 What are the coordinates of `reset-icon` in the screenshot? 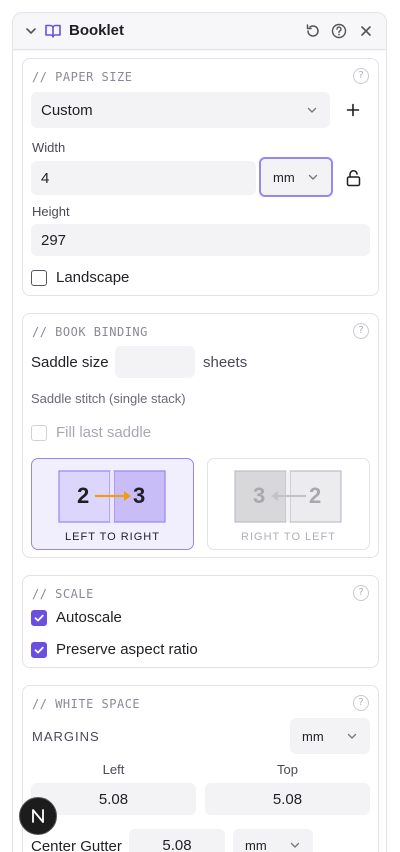 It's located at (313, 31).